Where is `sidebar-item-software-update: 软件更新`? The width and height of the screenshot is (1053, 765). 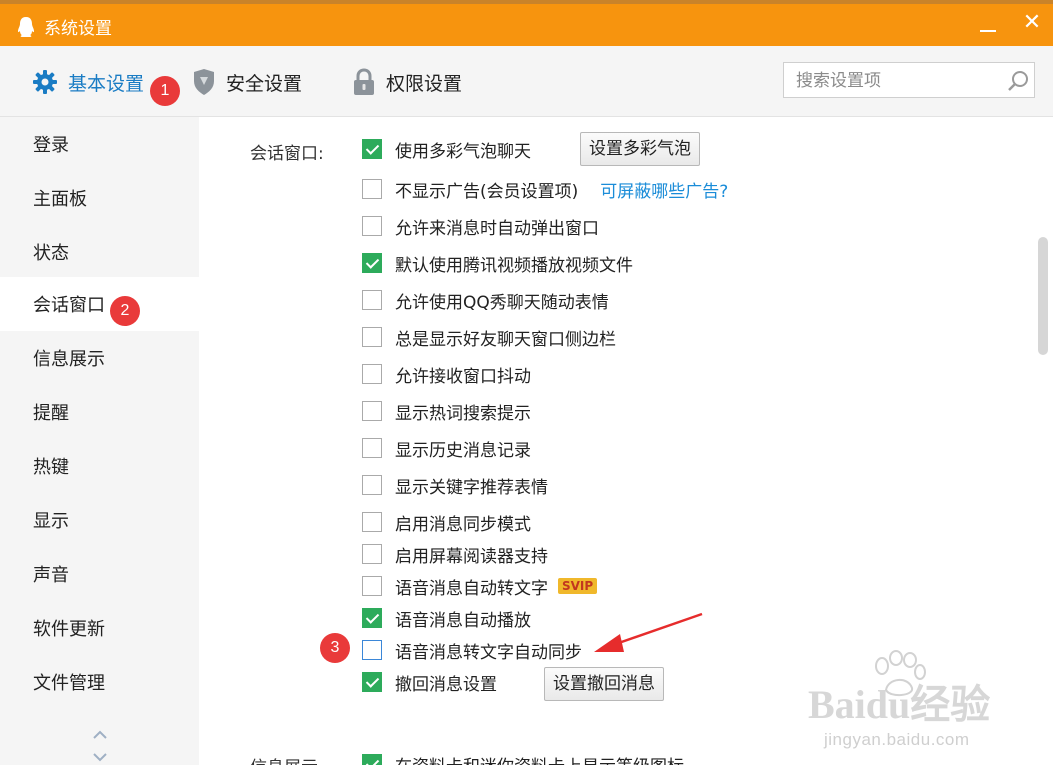
sidebar-item-software-update: 软件更新 is located at coordinates (99, 628).